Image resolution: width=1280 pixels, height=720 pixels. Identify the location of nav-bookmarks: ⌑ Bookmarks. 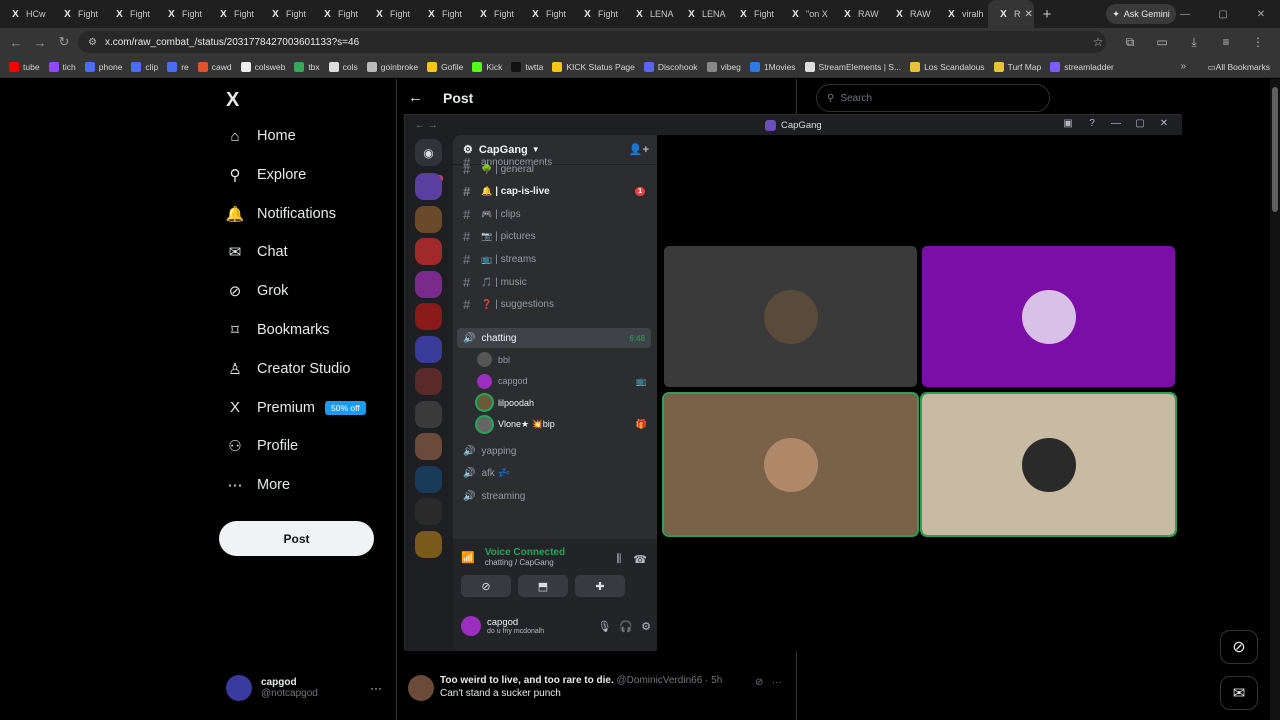
(277, 330).